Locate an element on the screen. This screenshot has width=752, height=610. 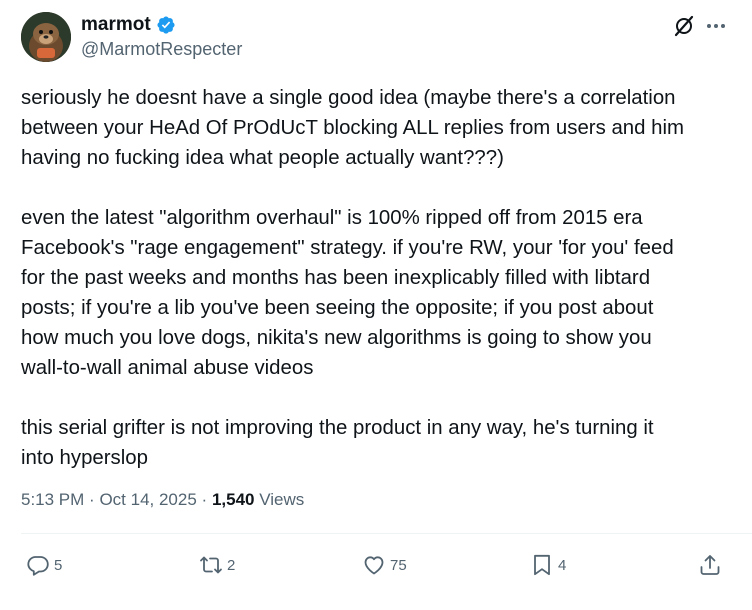
author-display-name: marmot is located at coordinates (128, 25).